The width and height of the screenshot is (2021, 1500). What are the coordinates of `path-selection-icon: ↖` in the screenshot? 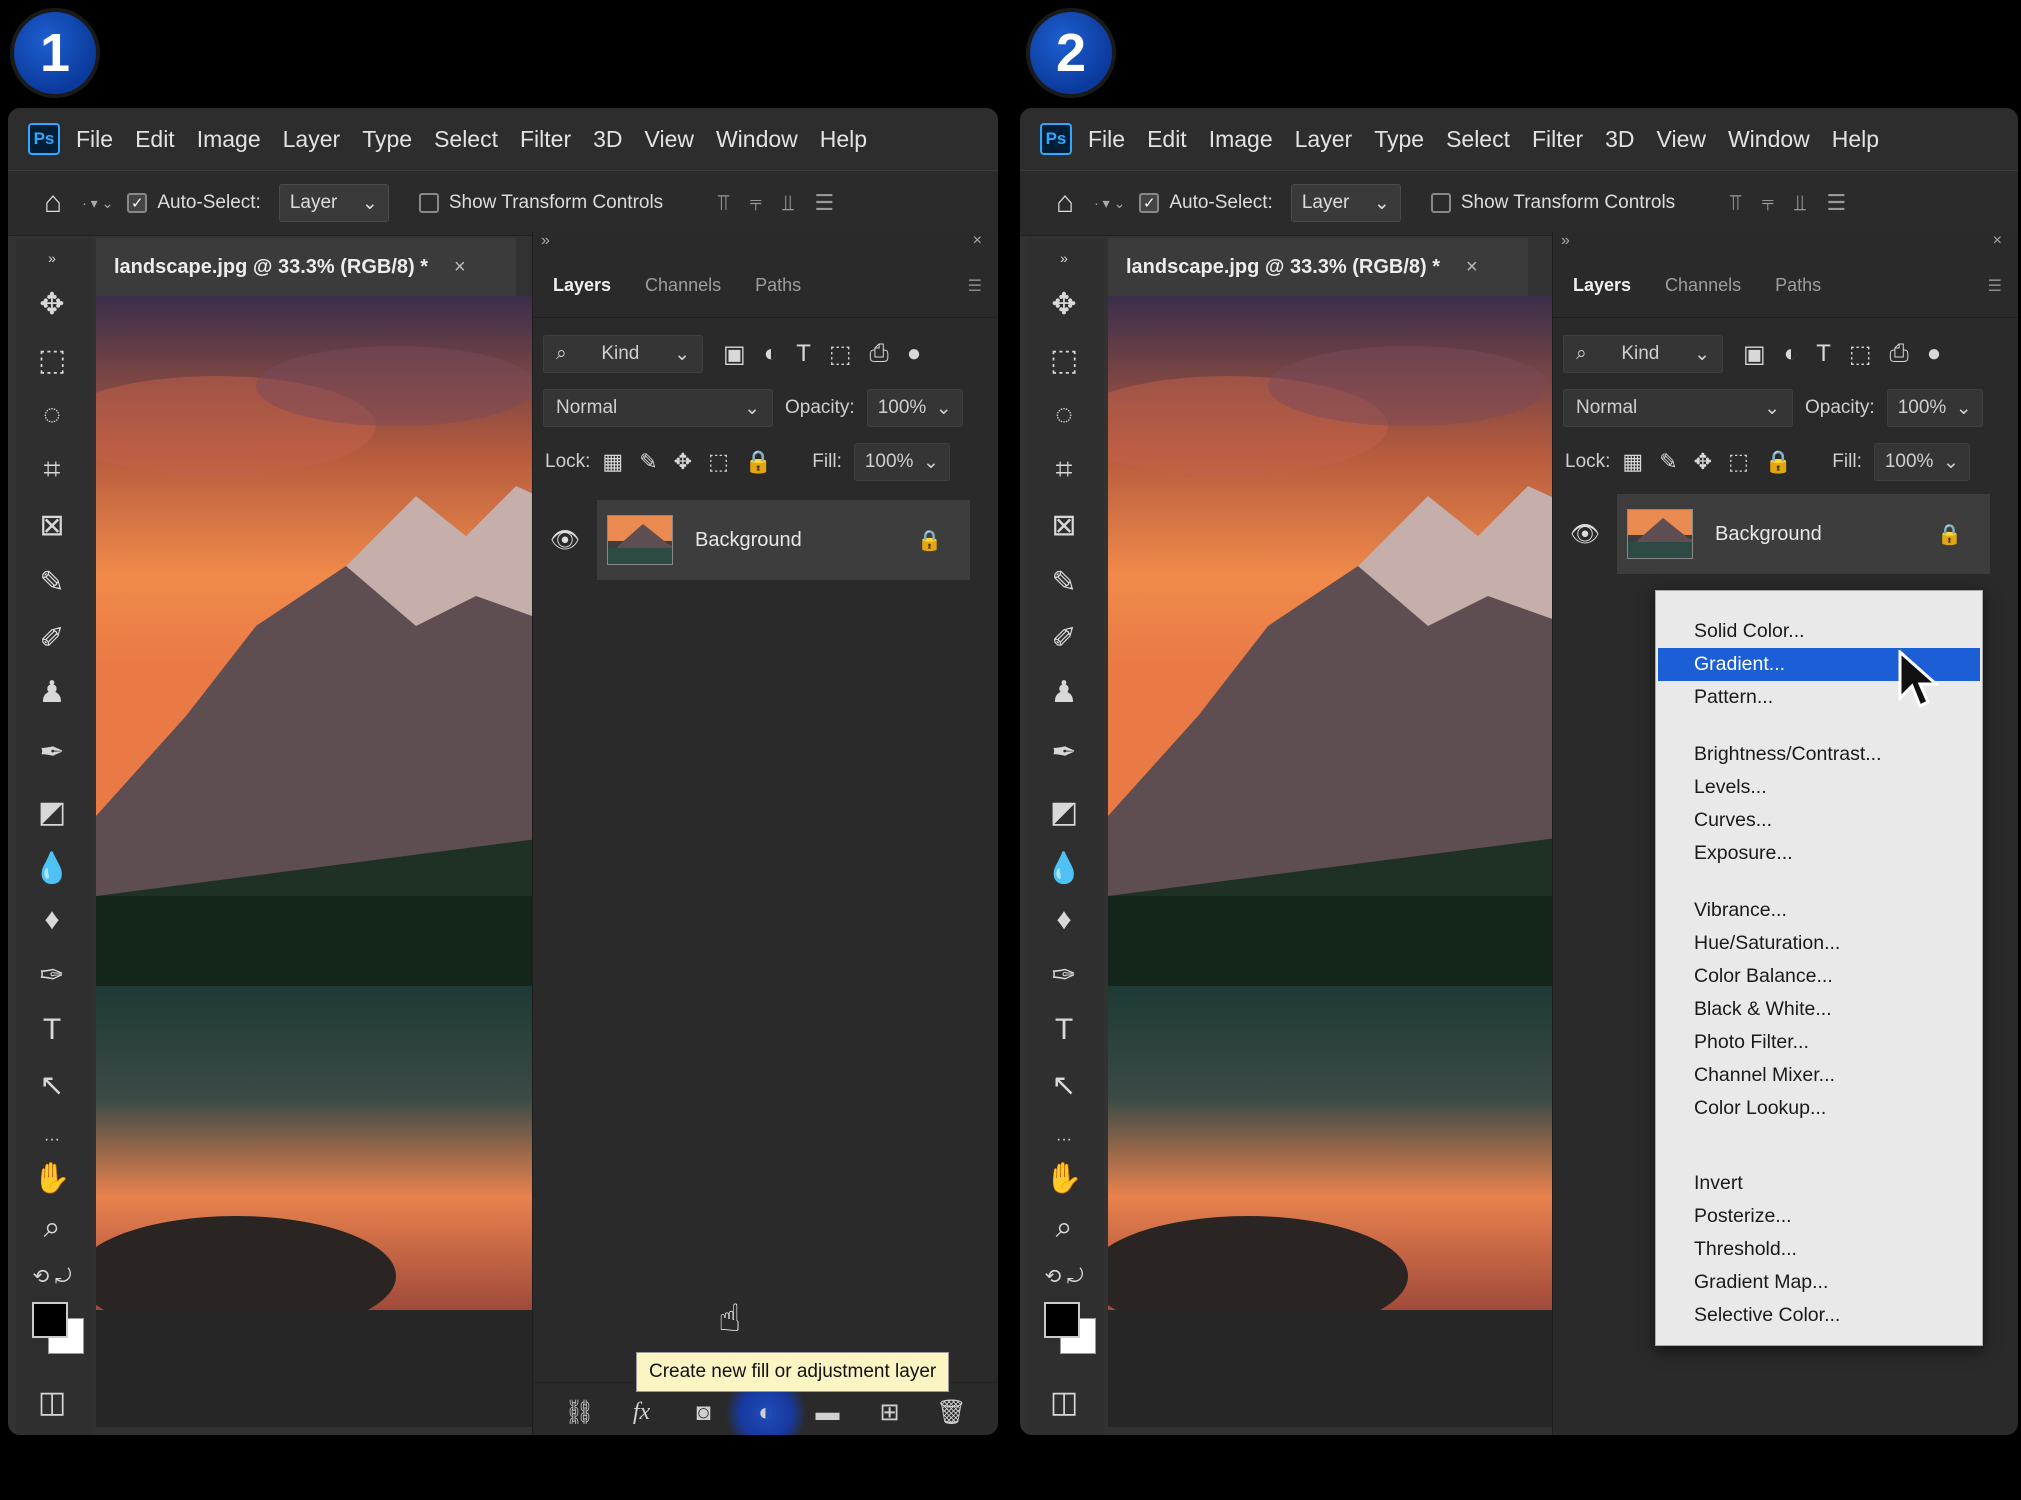 It's located at (52, 1085).